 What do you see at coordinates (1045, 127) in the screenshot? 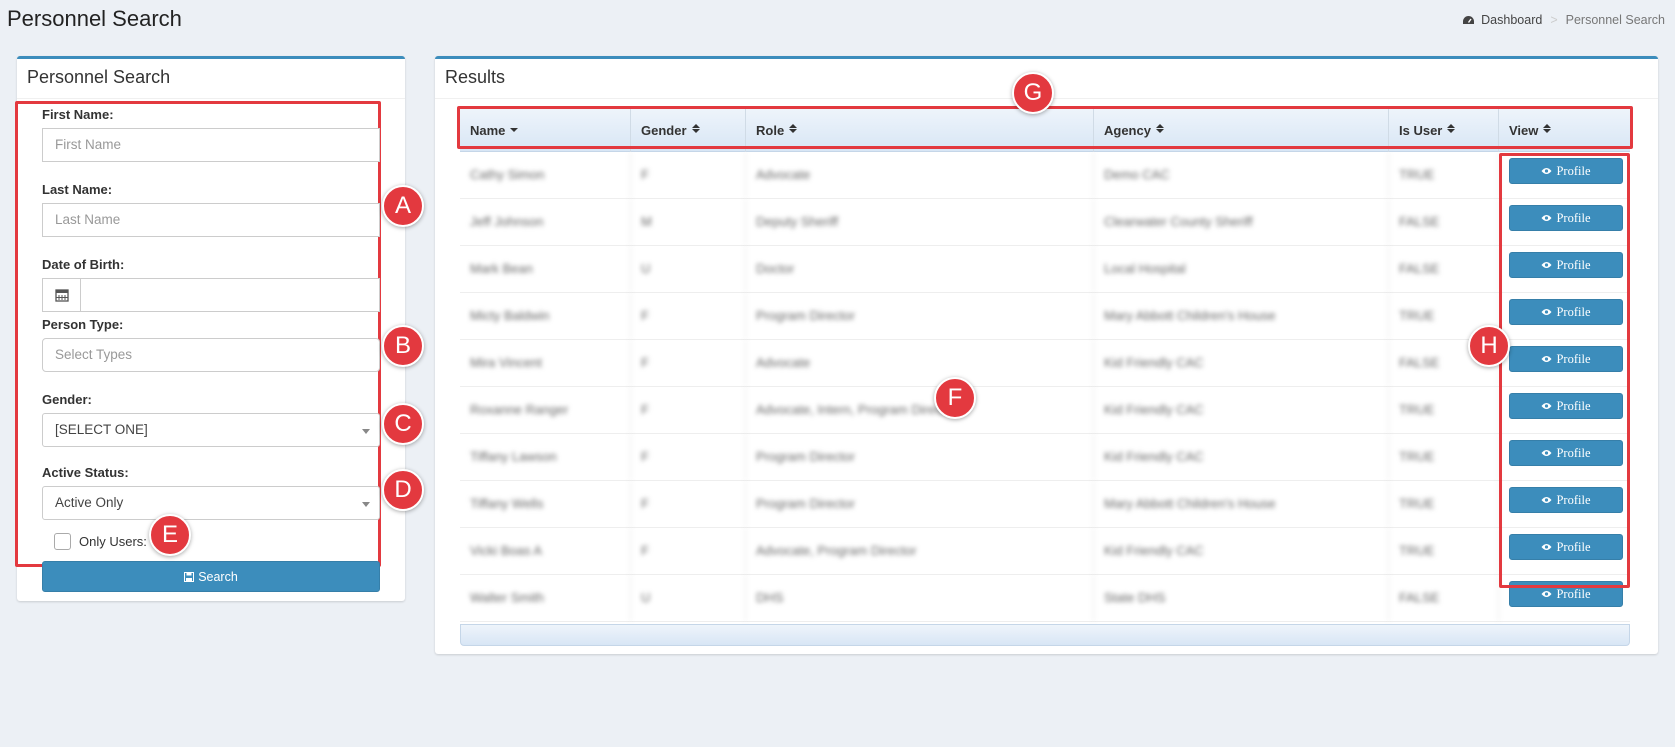
I see `annotation-frame-header` at bounding box center [1045, 127].